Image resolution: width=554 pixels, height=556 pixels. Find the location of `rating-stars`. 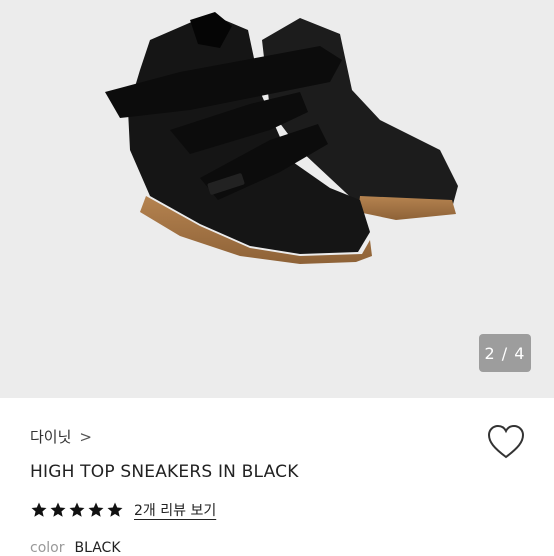

rating-stars is located at coordinates (77, 510).